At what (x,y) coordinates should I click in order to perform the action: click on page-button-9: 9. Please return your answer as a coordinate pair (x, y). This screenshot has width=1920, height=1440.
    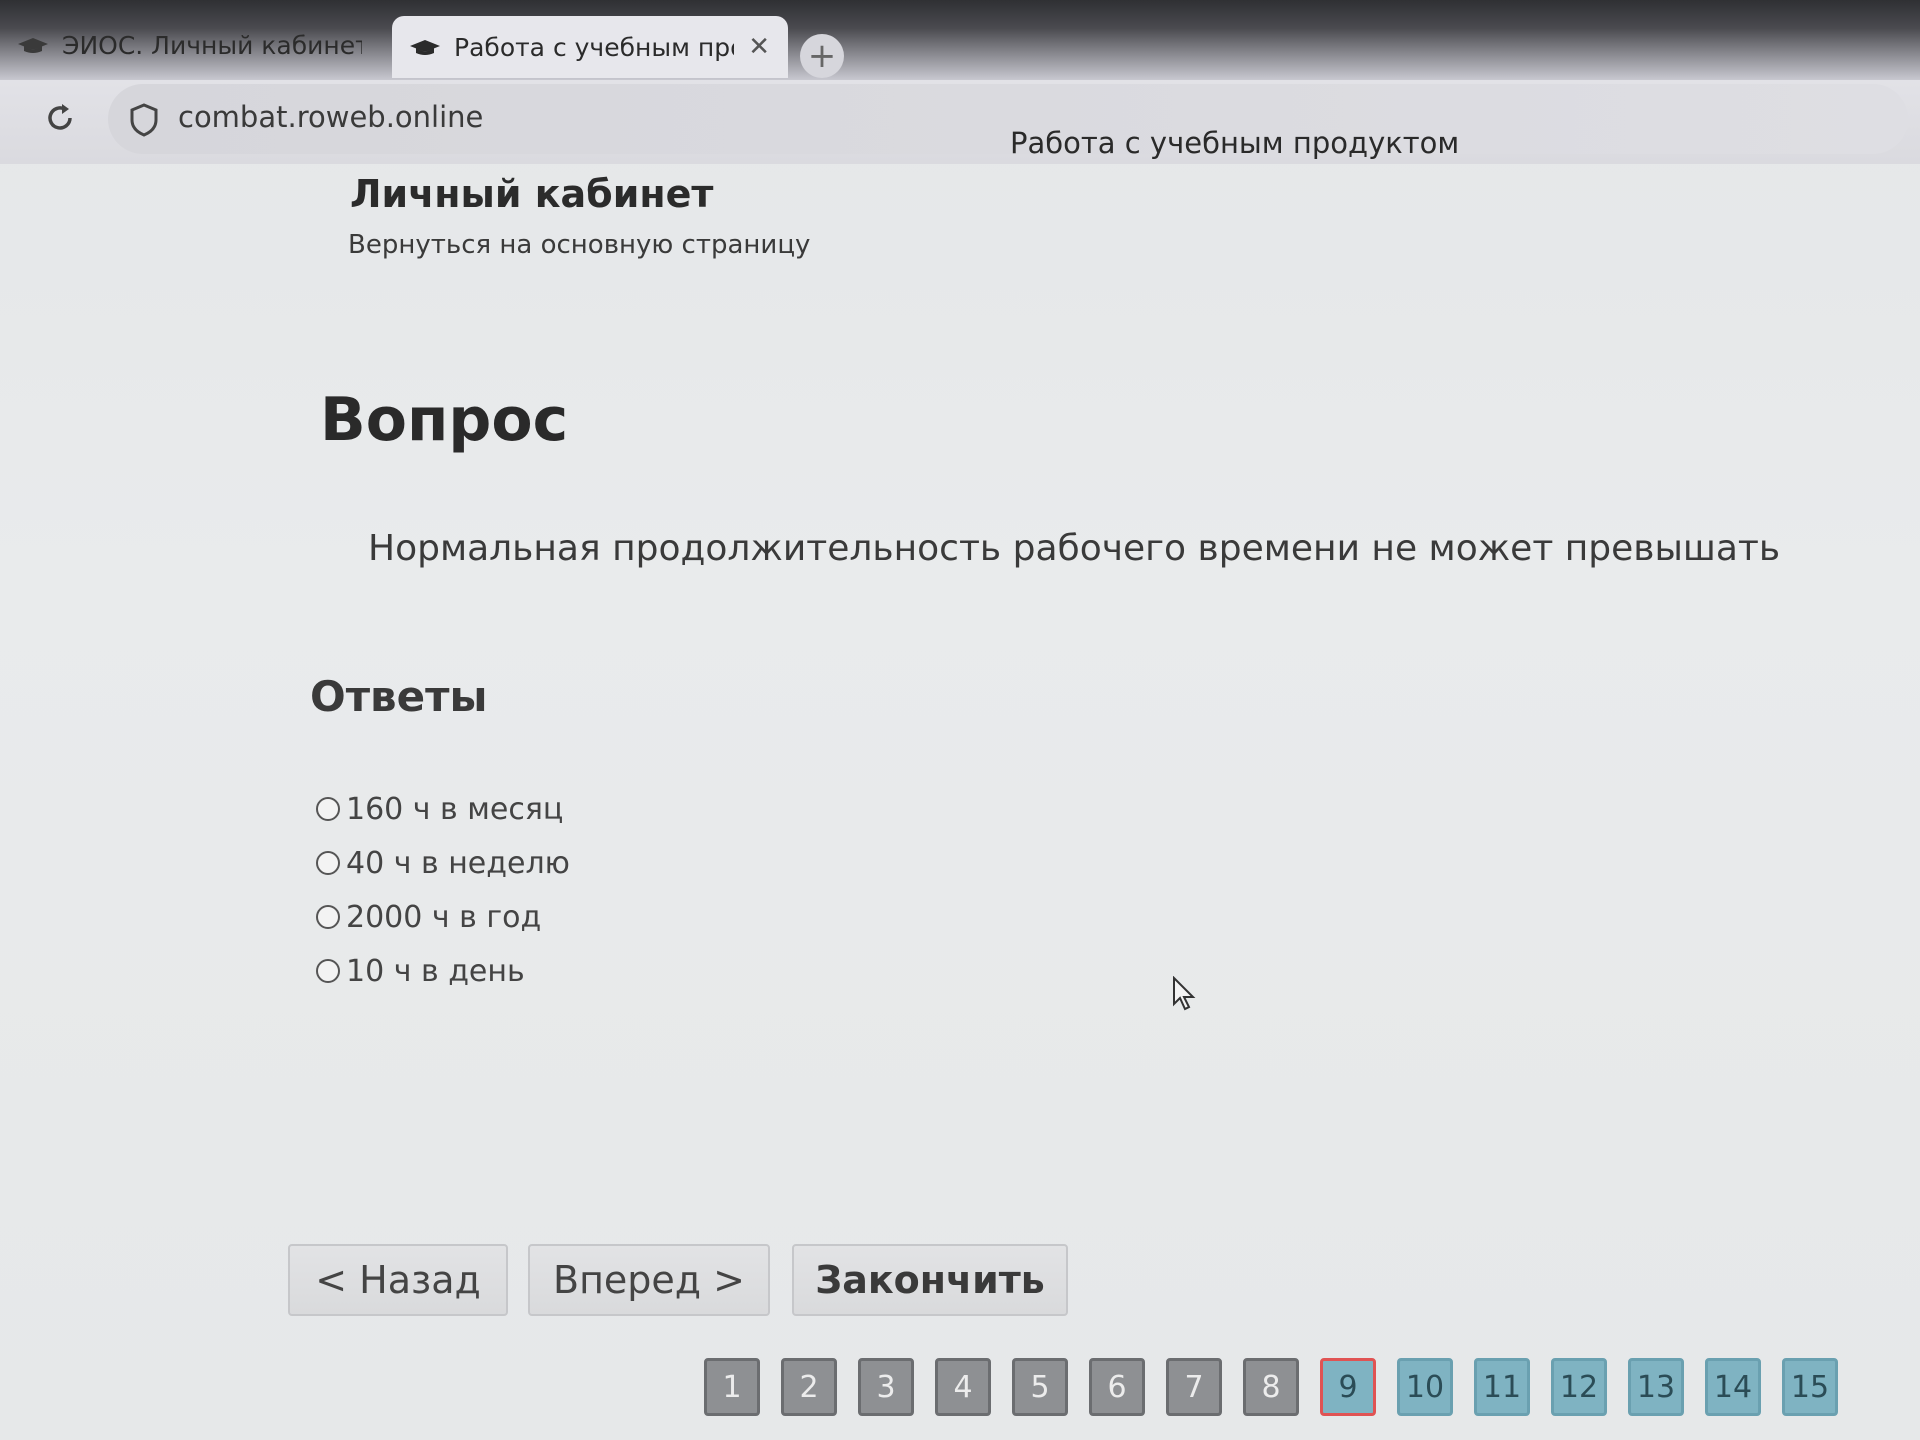
    Looking at the image, I should click on (1348, 1387).